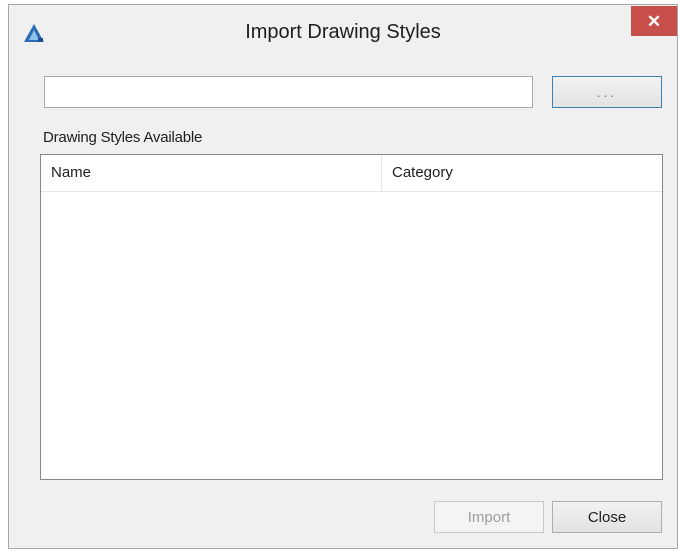 The image size is (678, 555). What do you see at coordinates (607, 517) in the screenshot?
I see `close-button: Close` at bounding box center [607, 517].